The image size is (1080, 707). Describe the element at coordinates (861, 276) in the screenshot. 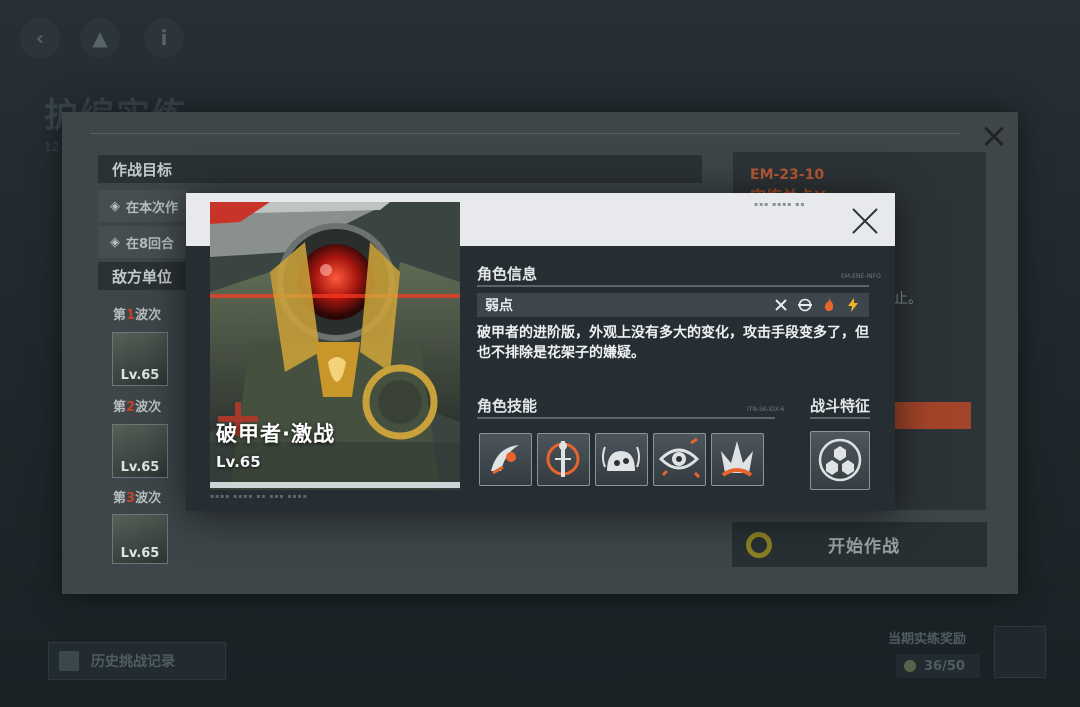

I see `info-section-code: EM-ENE-INFO` at that location.